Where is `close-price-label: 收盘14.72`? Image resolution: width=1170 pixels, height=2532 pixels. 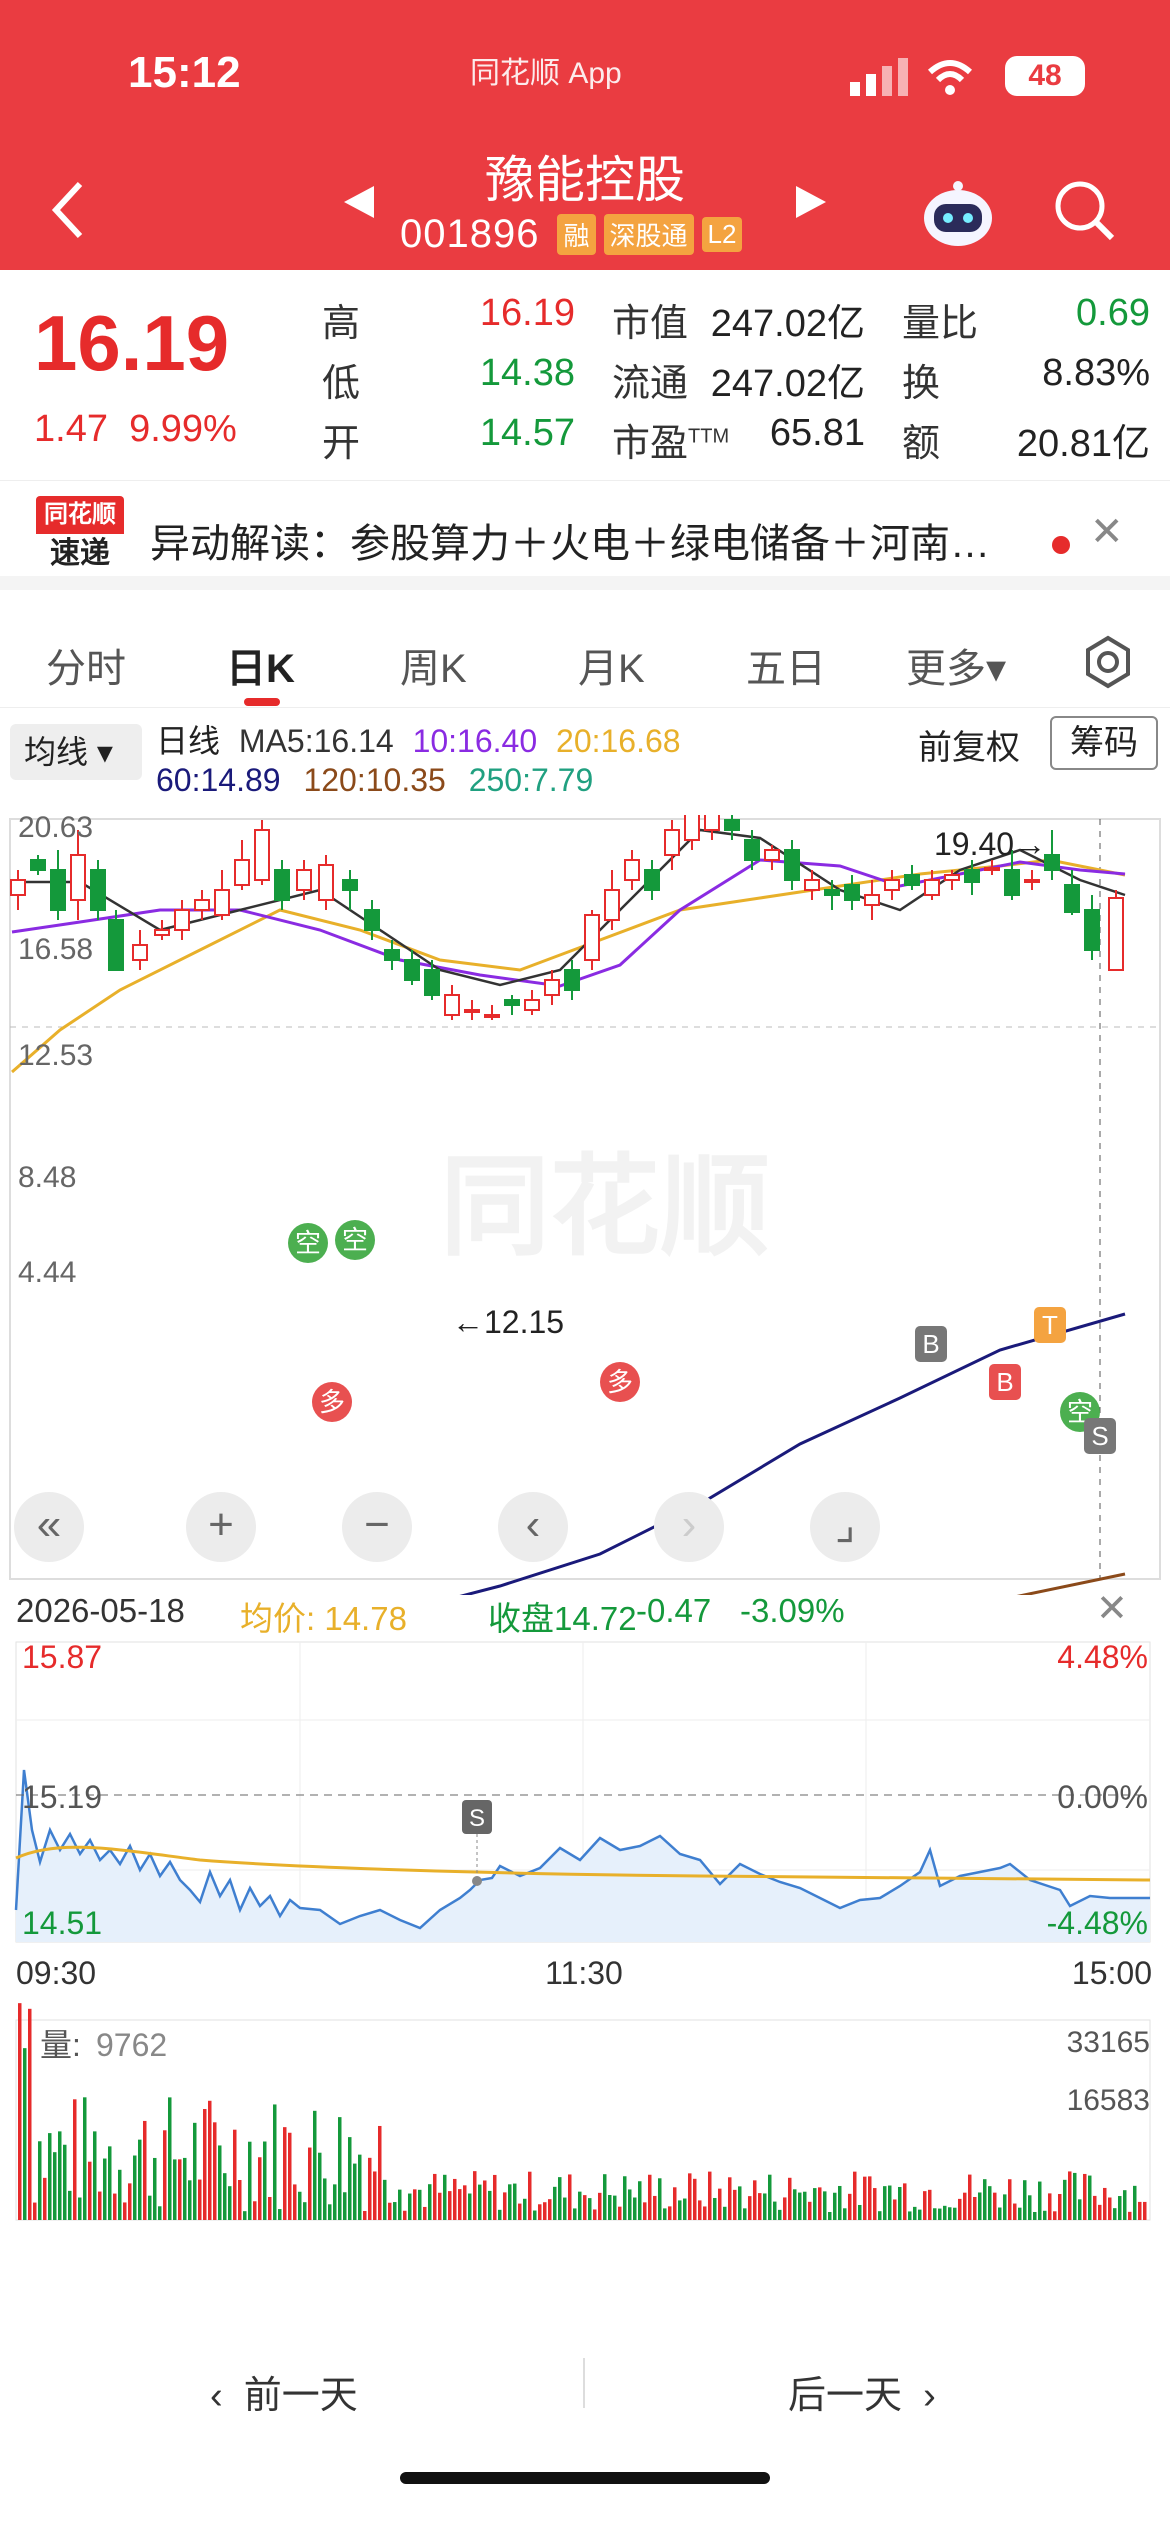
close-price-label: 收盘14.72 is located at coordinates (562, 1616).